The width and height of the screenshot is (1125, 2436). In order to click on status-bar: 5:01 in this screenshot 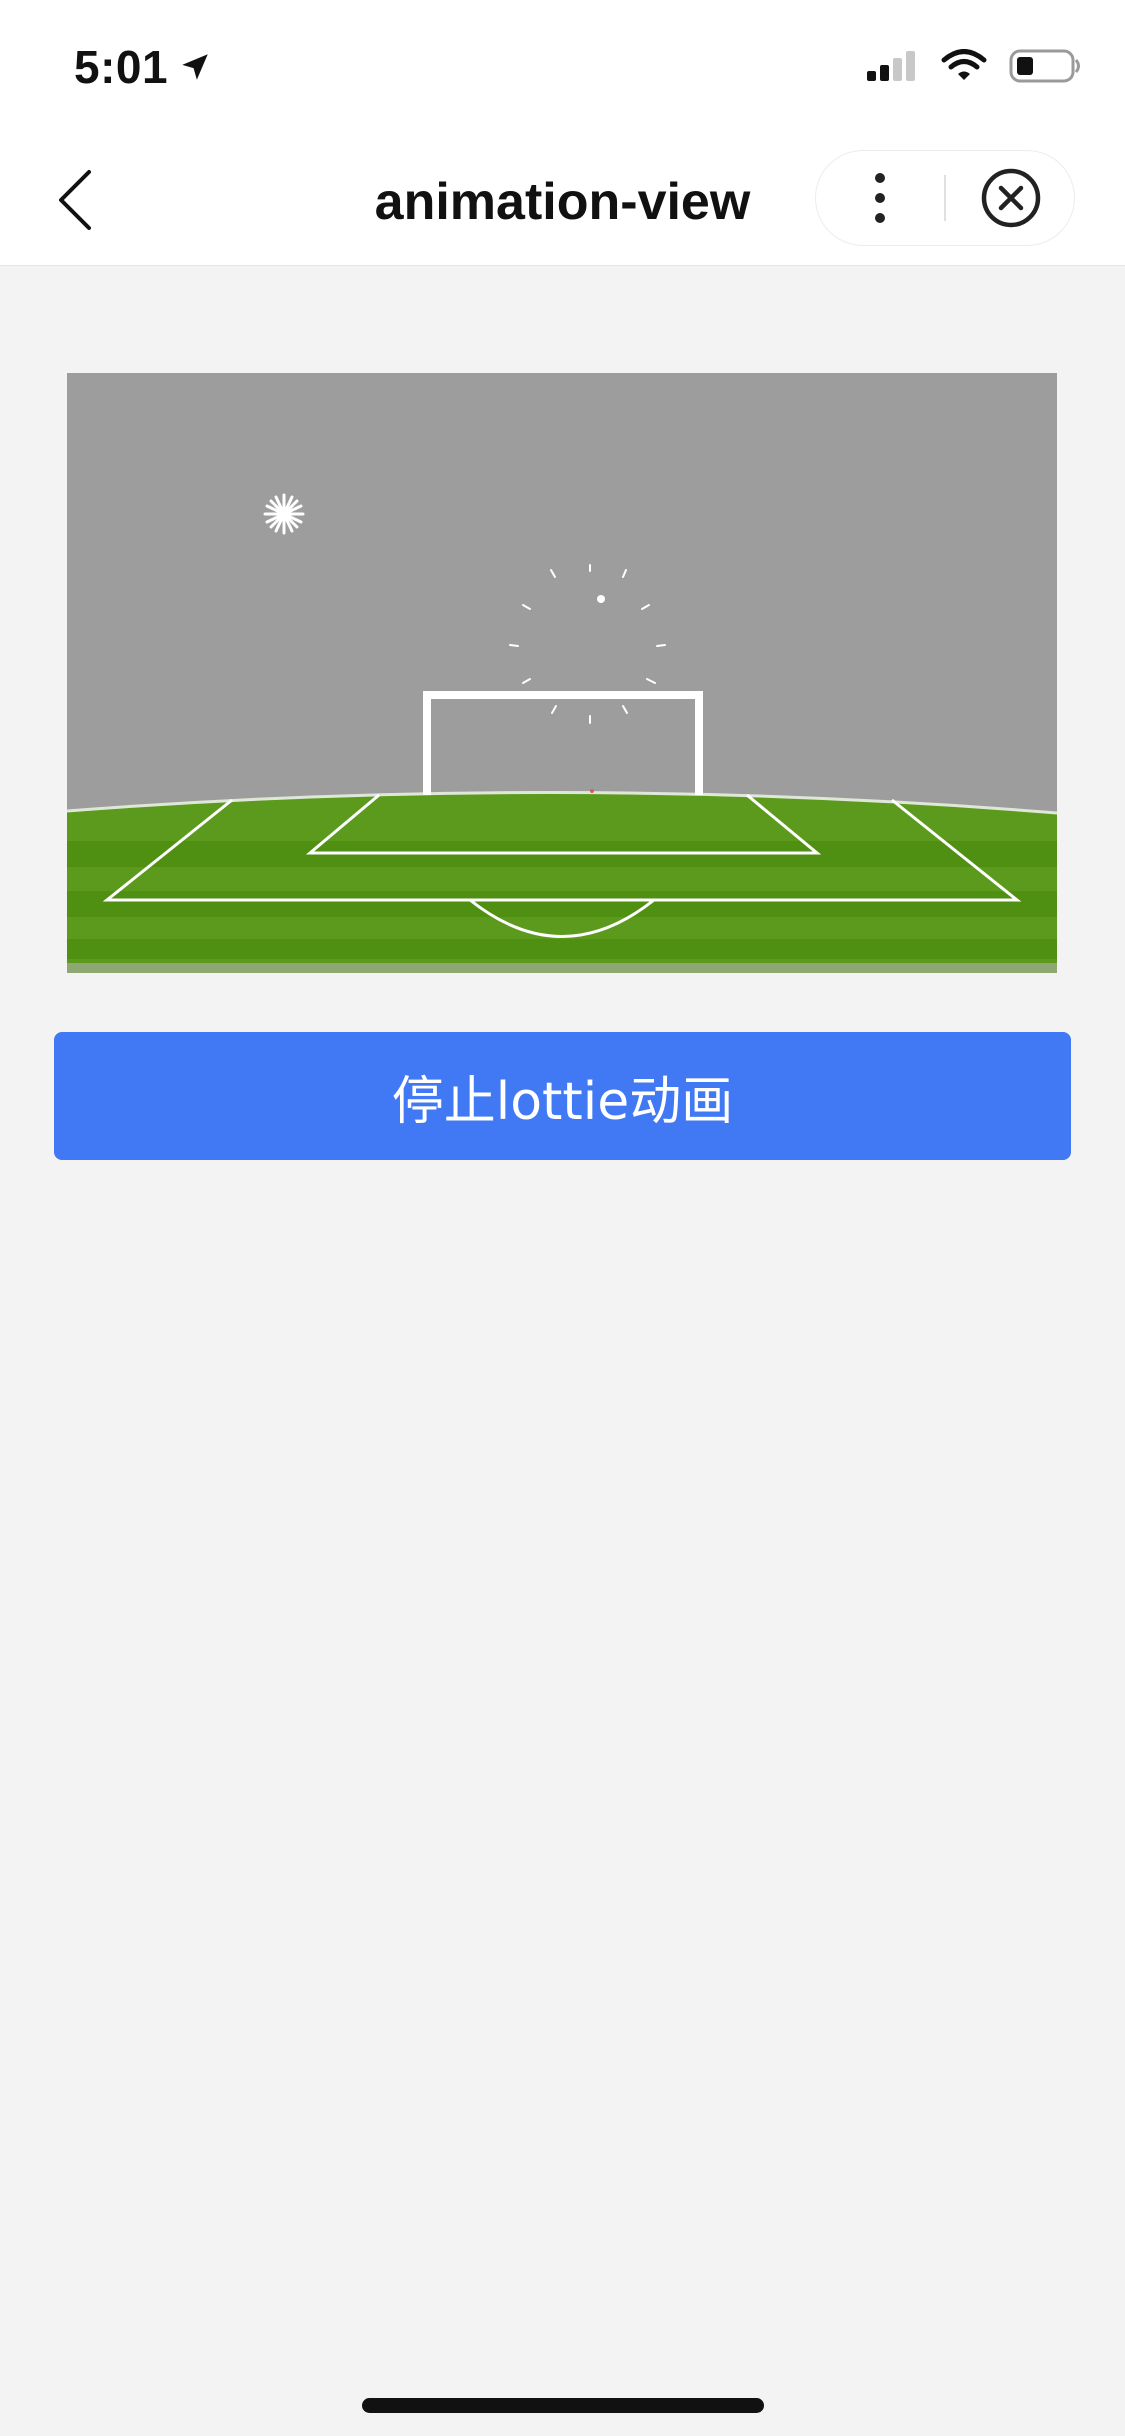, I will do `click(562, 66)`.